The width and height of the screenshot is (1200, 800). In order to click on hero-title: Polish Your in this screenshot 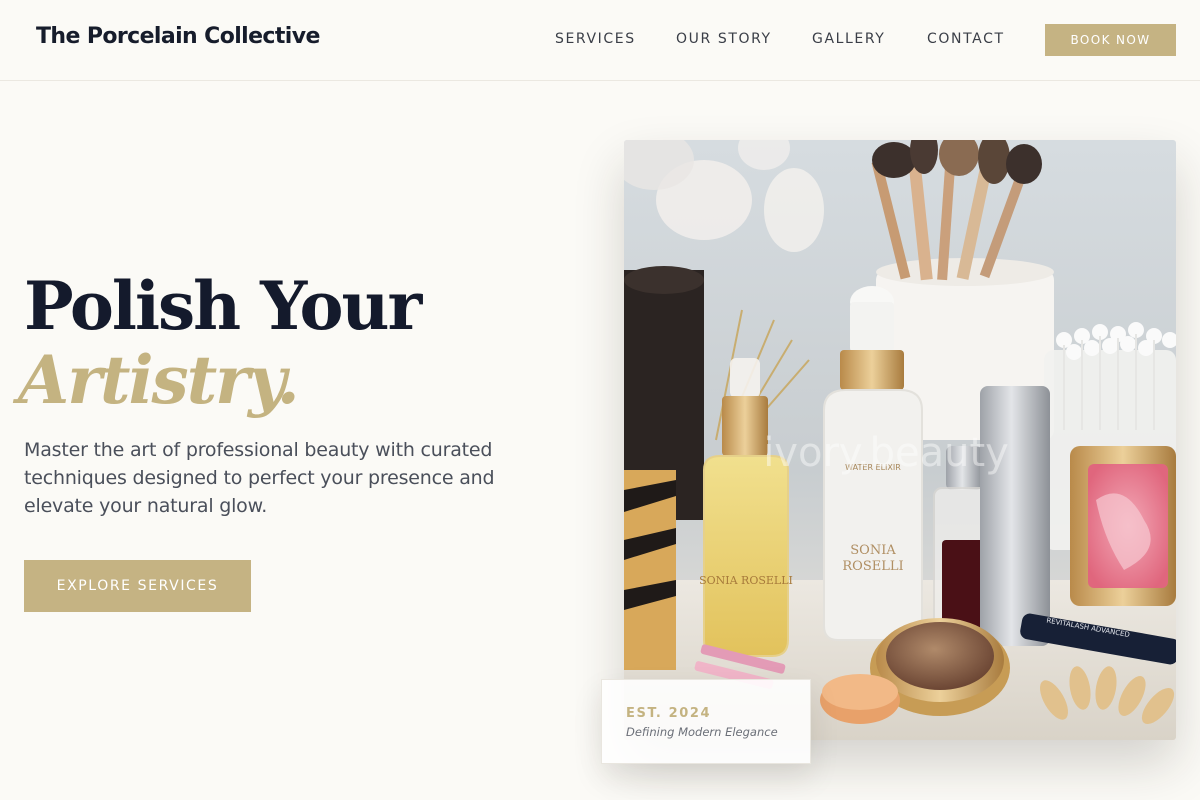, I will do `click(223, 306)`.